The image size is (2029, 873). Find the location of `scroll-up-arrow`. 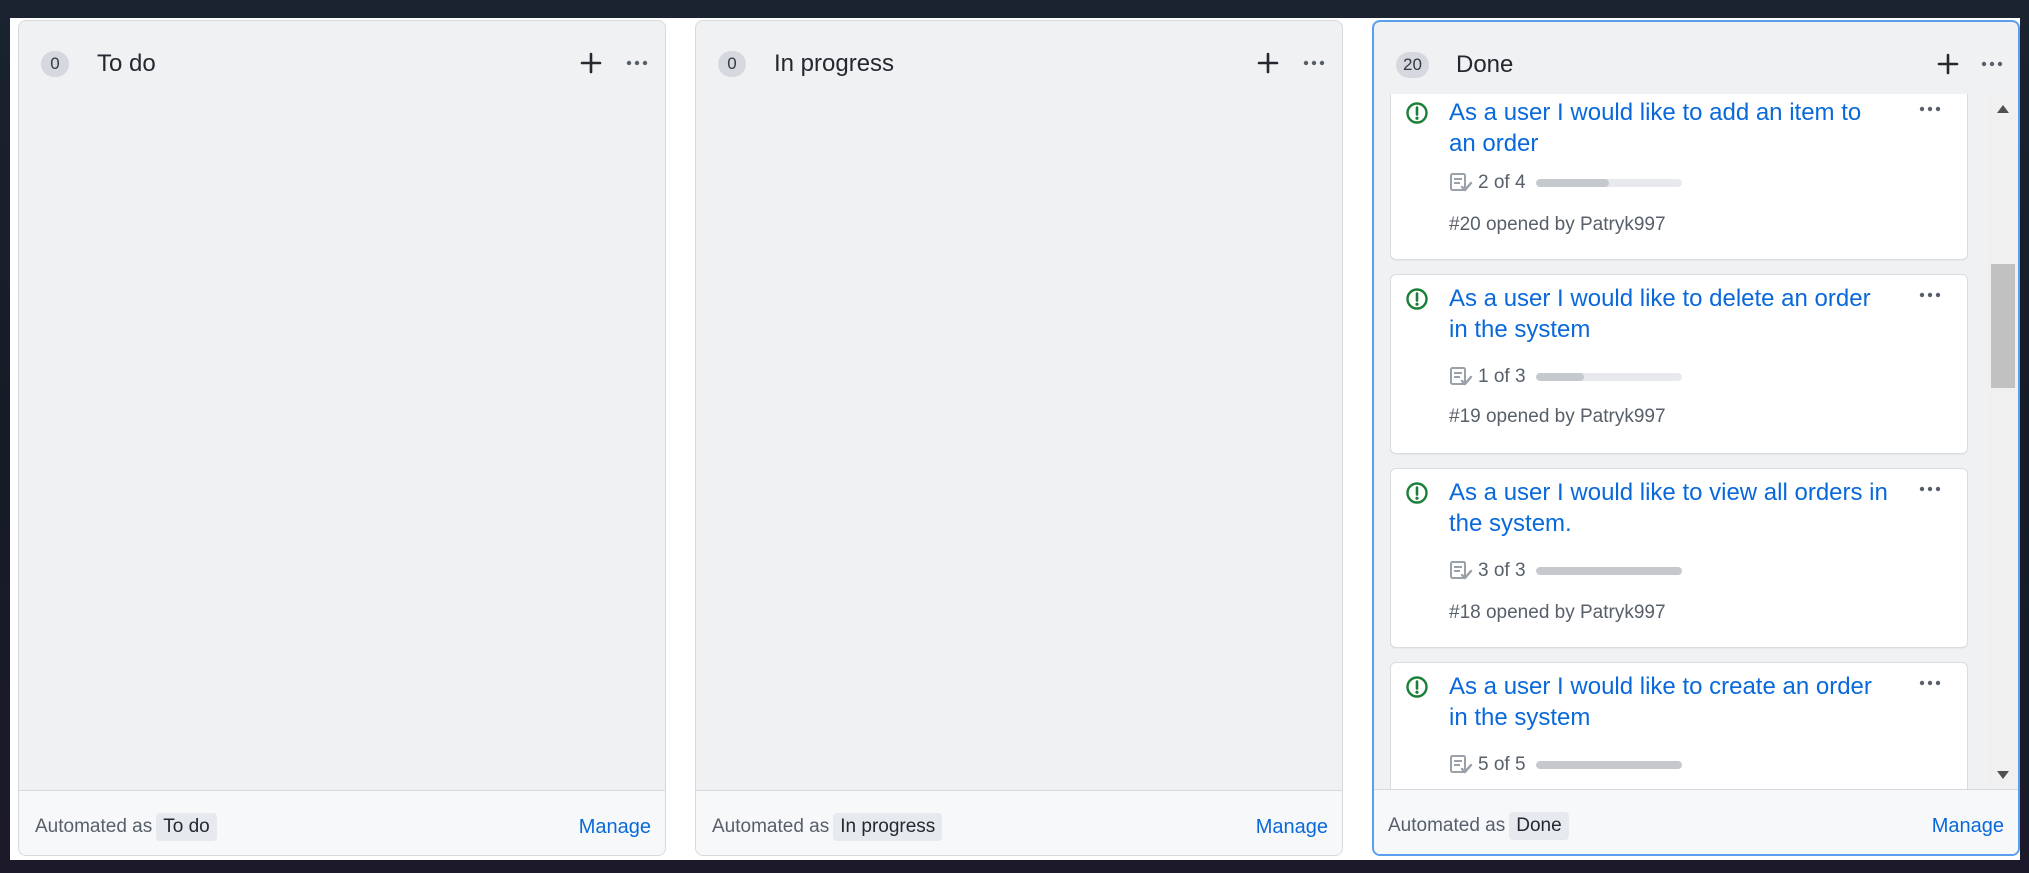

scroll-up-arrow is located at coordinates (2003, 109).